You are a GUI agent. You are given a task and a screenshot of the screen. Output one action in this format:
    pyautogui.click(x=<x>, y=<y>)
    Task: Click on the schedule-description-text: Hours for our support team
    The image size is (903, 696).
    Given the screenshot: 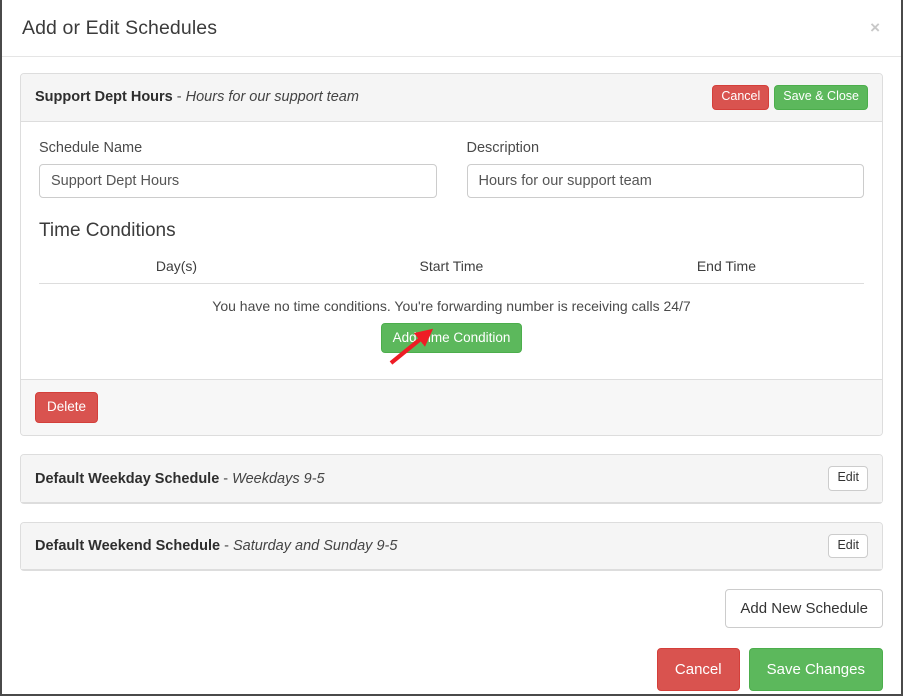 What is the action you would take?
    pyautogui.click(x=272, y=97)
    